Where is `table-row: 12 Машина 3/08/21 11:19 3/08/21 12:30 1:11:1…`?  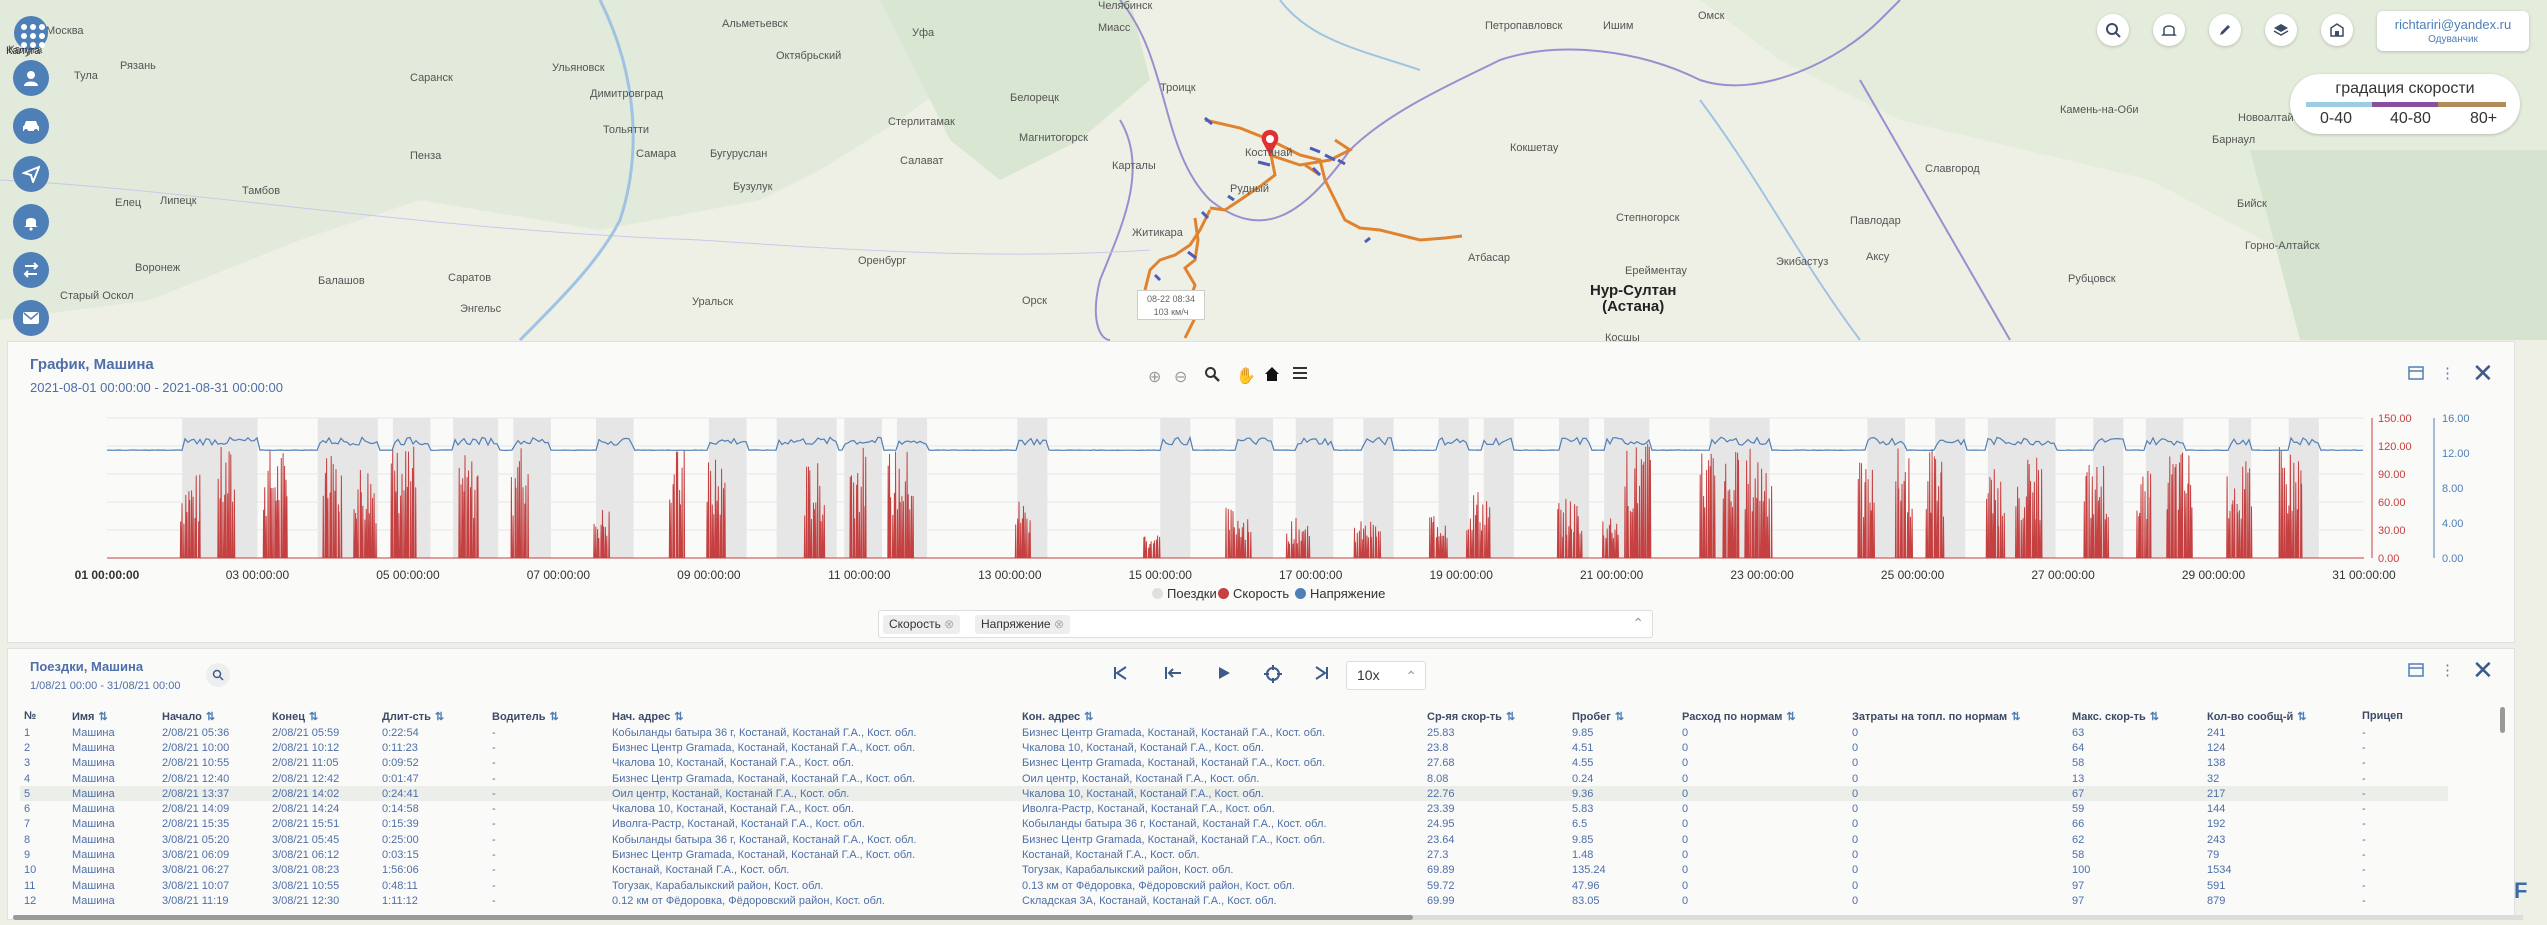
table-row: 12 Машина 3/08/21 11:19 3/08/21 12:30 1:11:1… is located at coordinates (1234, 900).